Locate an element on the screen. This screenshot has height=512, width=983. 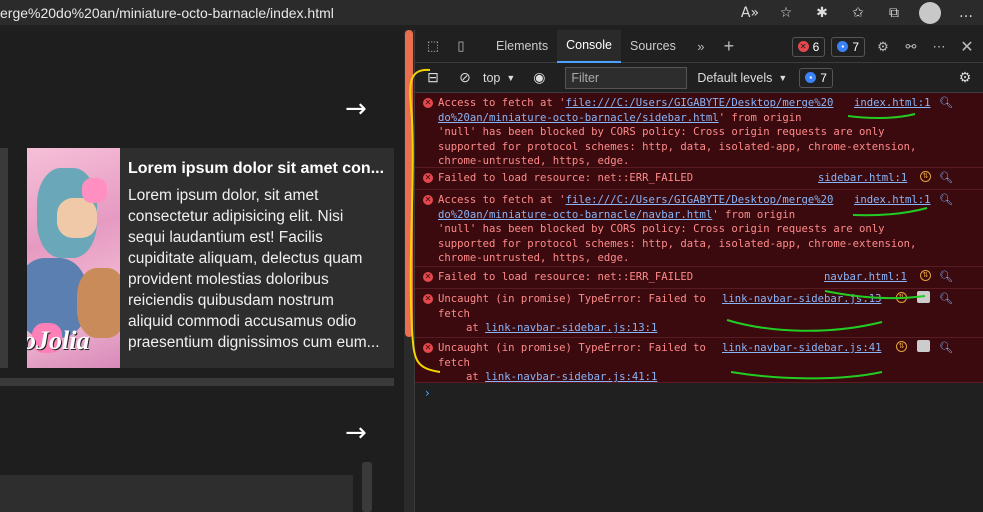
card-text-line: consectetur adipisicing elit. Nisi is located at coordinates (236, 216).